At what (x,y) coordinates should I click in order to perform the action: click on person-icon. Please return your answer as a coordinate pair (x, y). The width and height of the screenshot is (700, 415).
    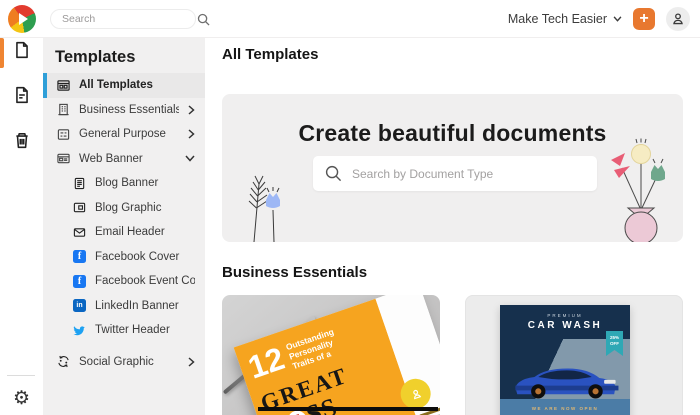
    Looking at the image, I should click on (678, 19).